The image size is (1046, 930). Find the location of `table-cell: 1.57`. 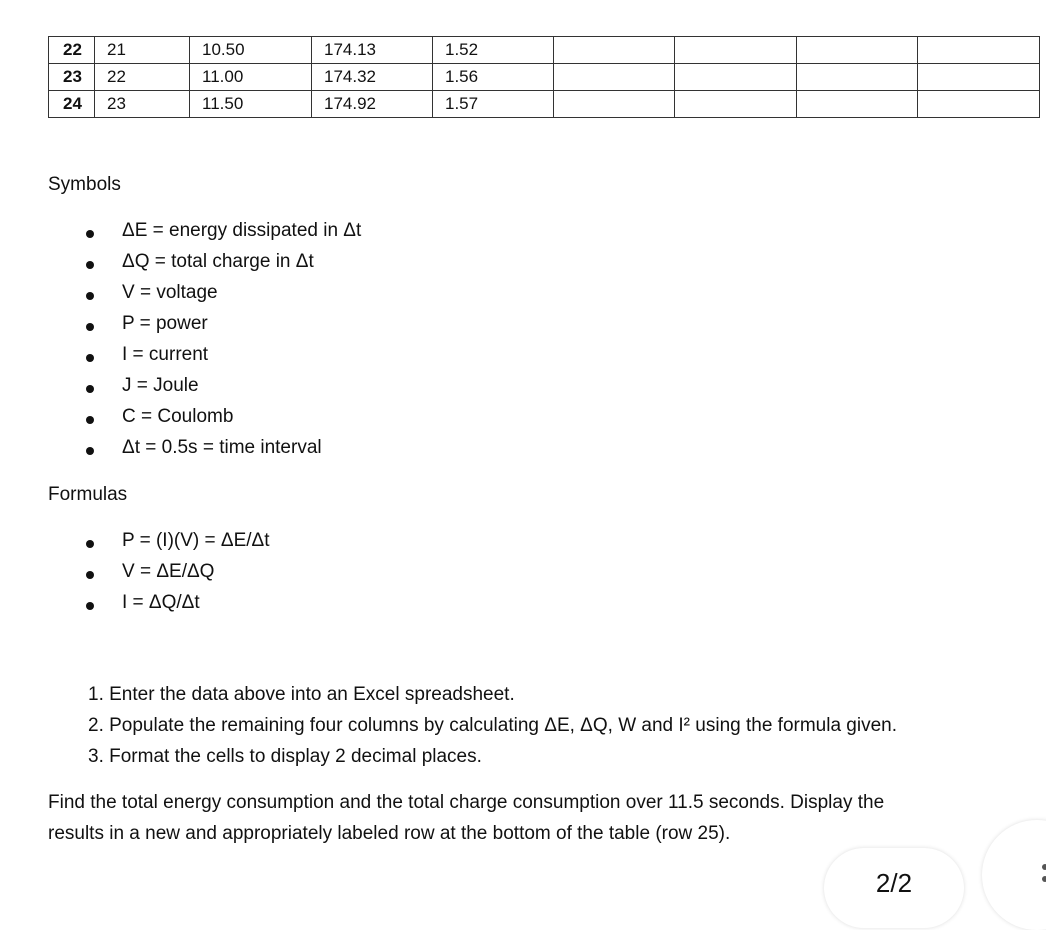

table-cell: 1.57 is located at coordinates (493, 104).